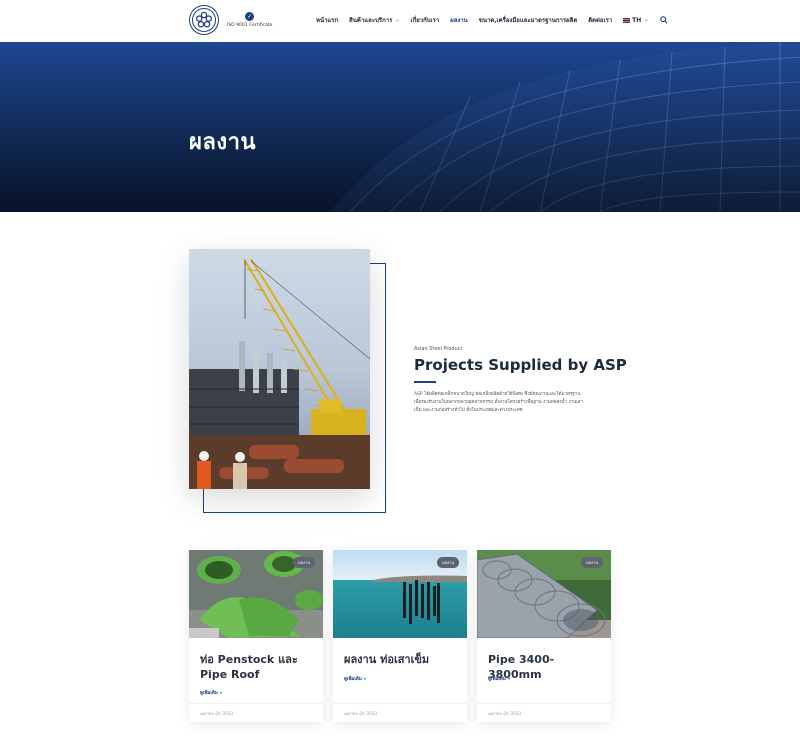  Describe the element at coordinates (400, 594) in the screenshot. I see `card-image-sea-piles: ผลงาน` at that location.